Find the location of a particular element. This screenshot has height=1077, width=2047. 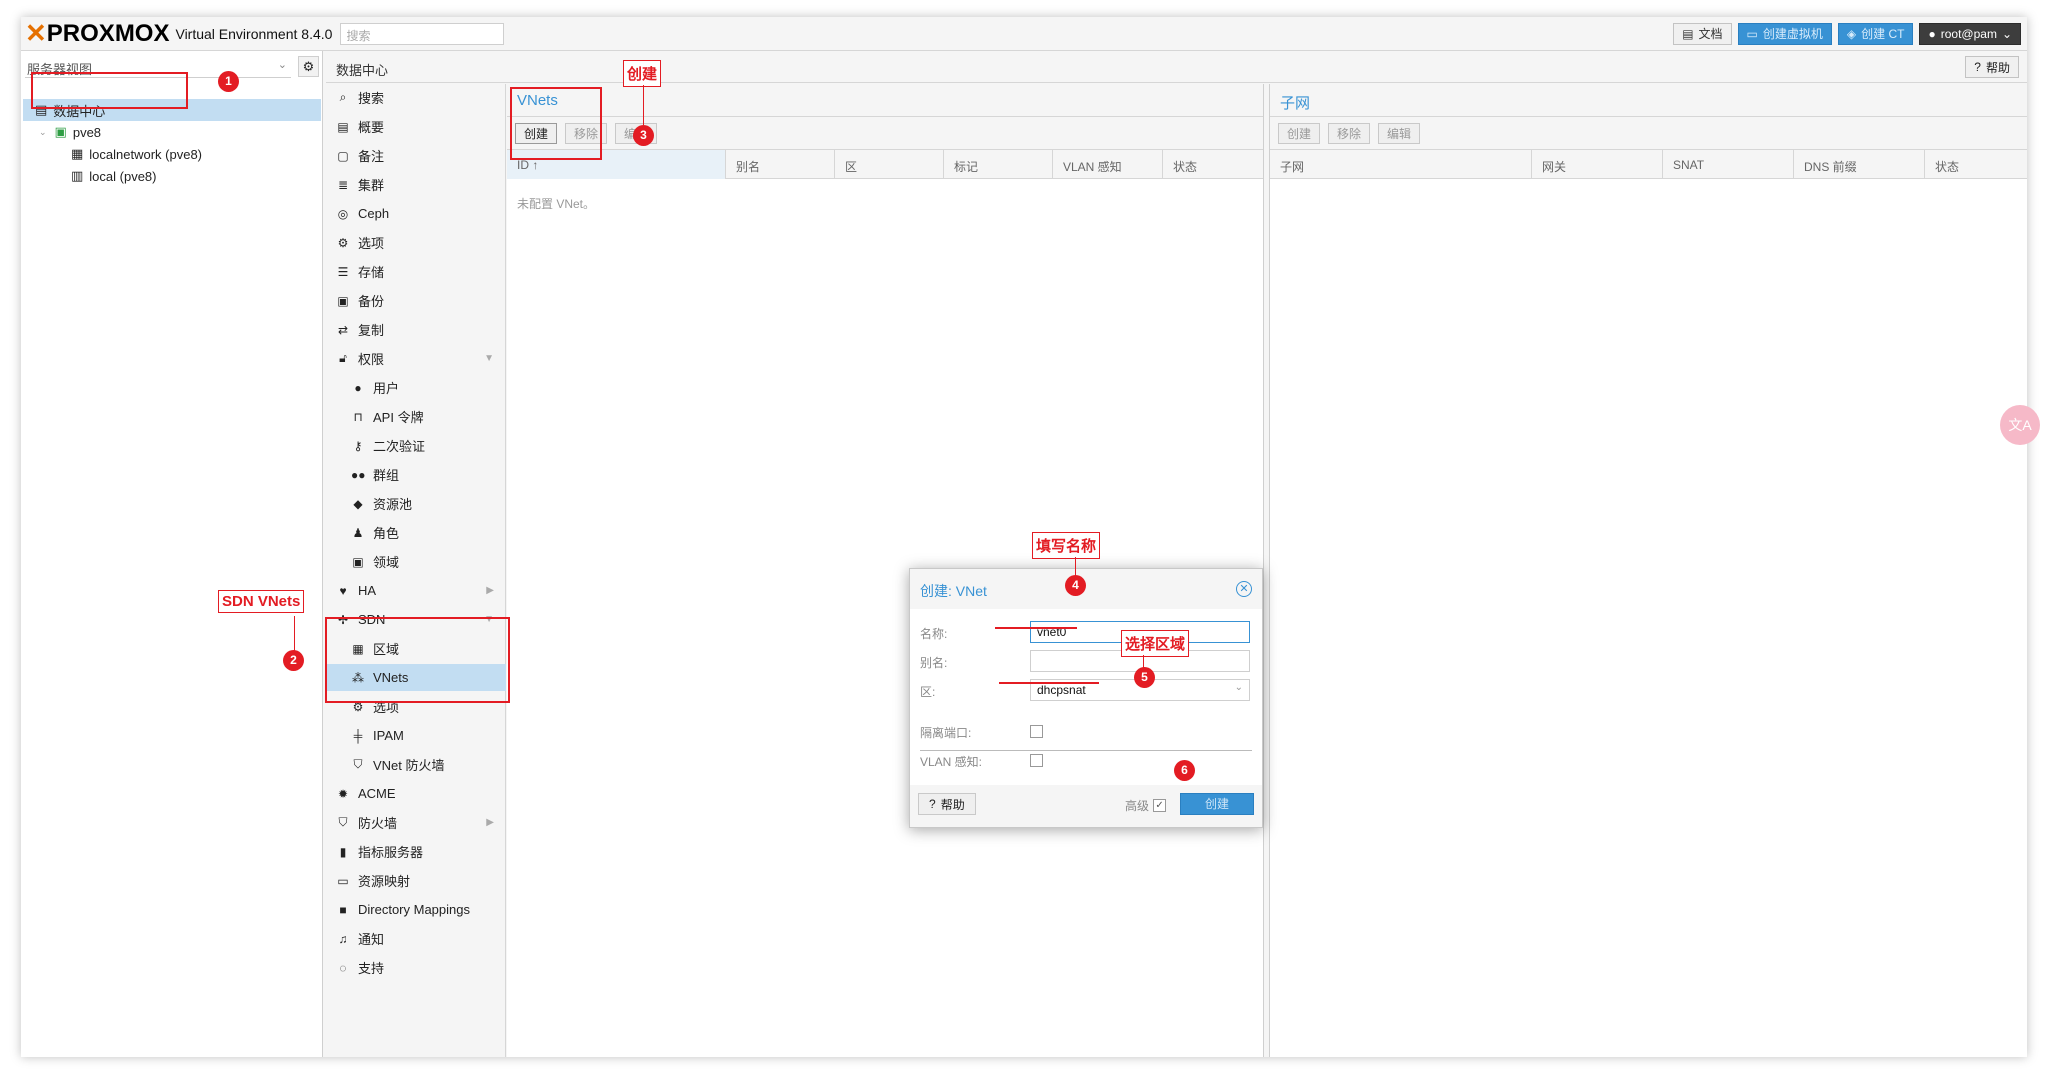

menu-item-vnet-firewall: ⛉ VNet 防火墙 is located at coordinates (416, 764).